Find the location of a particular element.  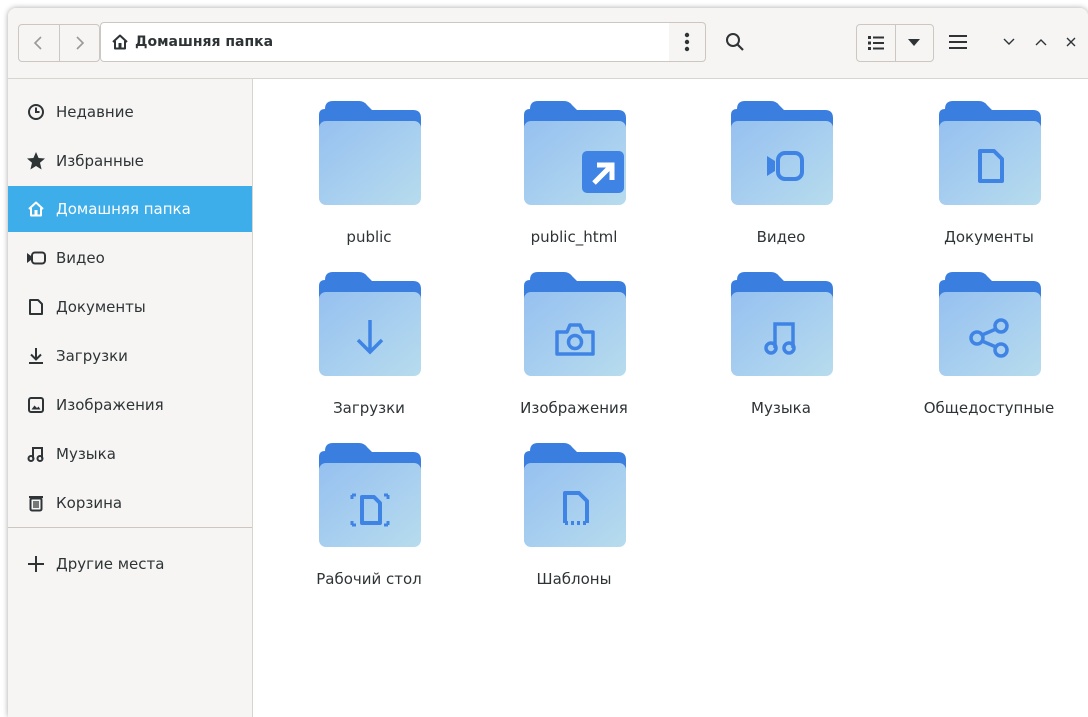

search-icon is located at coordinates (735, 42).